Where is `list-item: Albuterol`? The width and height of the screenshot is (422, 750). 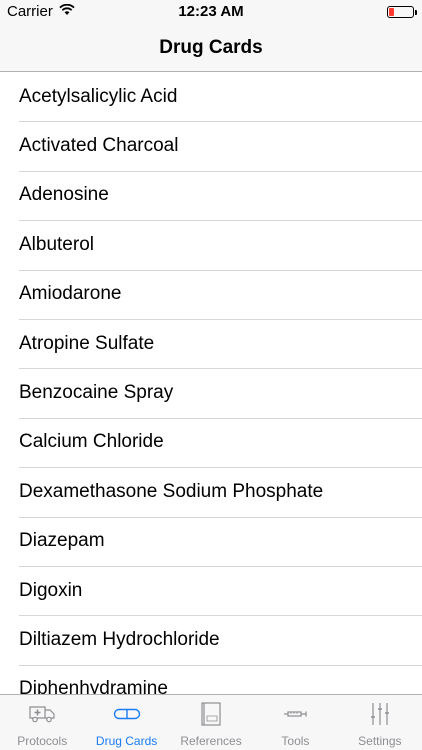 list-item: Albuterol is located at coordinates (211, 246).